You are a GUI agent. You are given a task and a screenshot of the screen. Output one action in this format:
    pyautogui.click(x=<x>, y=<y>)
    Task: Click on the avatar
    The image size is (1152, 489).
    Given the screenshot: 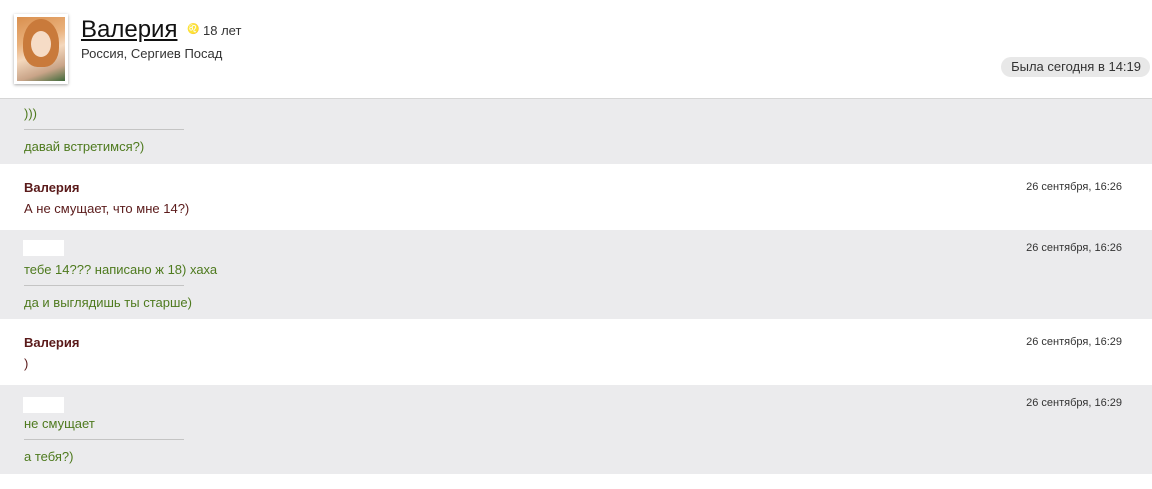 What is the action you would take?
    pyautogui.click(x=41, y=49)
    